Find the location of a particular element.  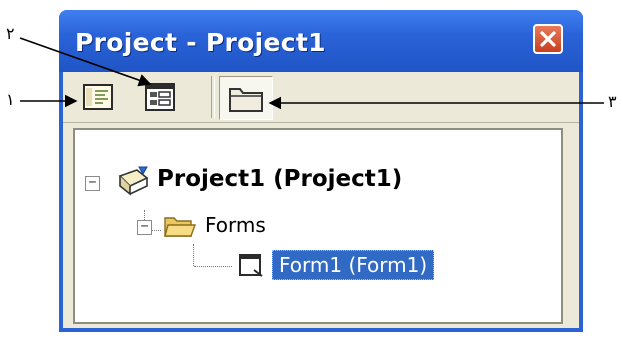

form-icon is located at coordinates (251, 265).